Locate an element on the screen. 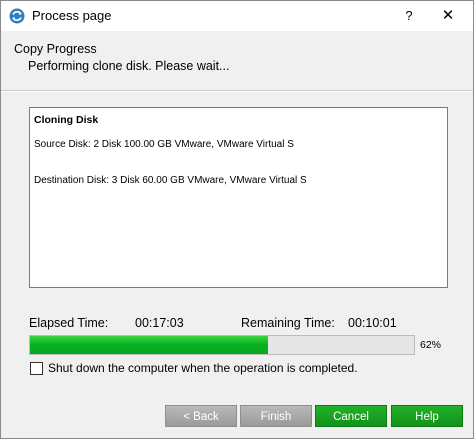 Image resolution: width=474 pixels, height=439 pixels. disk-clone-icon is located at coordinates (17, 16).